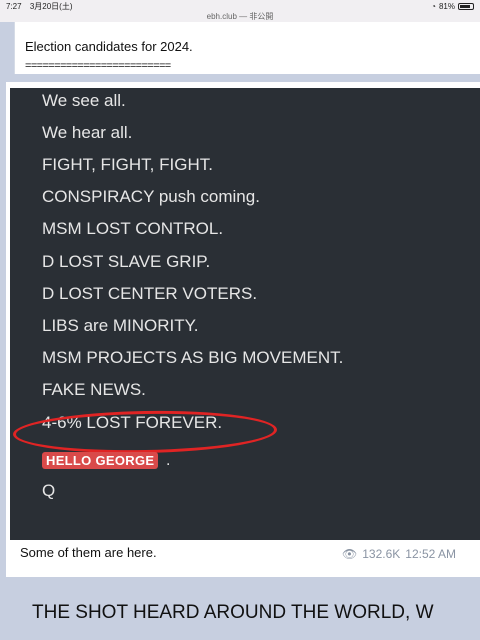 The image size is (480, 640). What do you see at coordinates (240, 17) in the screenshot?
I see `address-bar: ebh.club — 非公開` at bounding box center [240, 17].